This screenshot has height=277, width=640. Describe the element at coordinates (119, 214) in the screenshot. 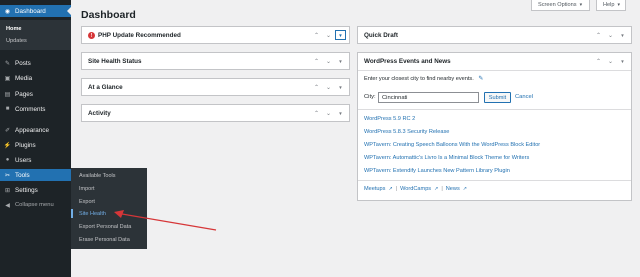

I see `annotation-arrow-head` at that location.